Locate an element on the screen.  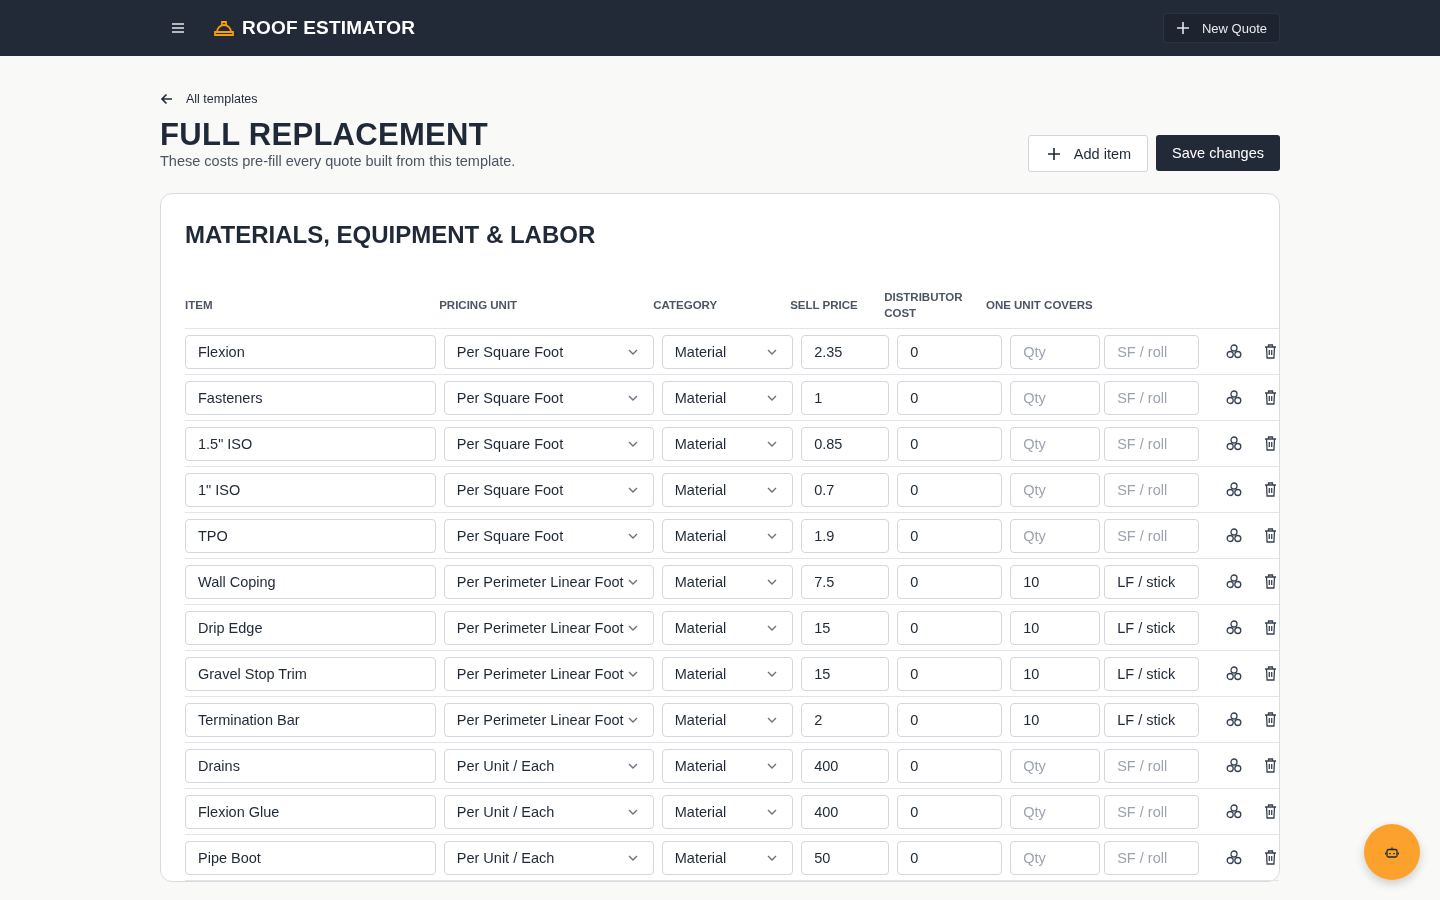
item-name-field: Flexion Glue is located at coordinates (310, 811).